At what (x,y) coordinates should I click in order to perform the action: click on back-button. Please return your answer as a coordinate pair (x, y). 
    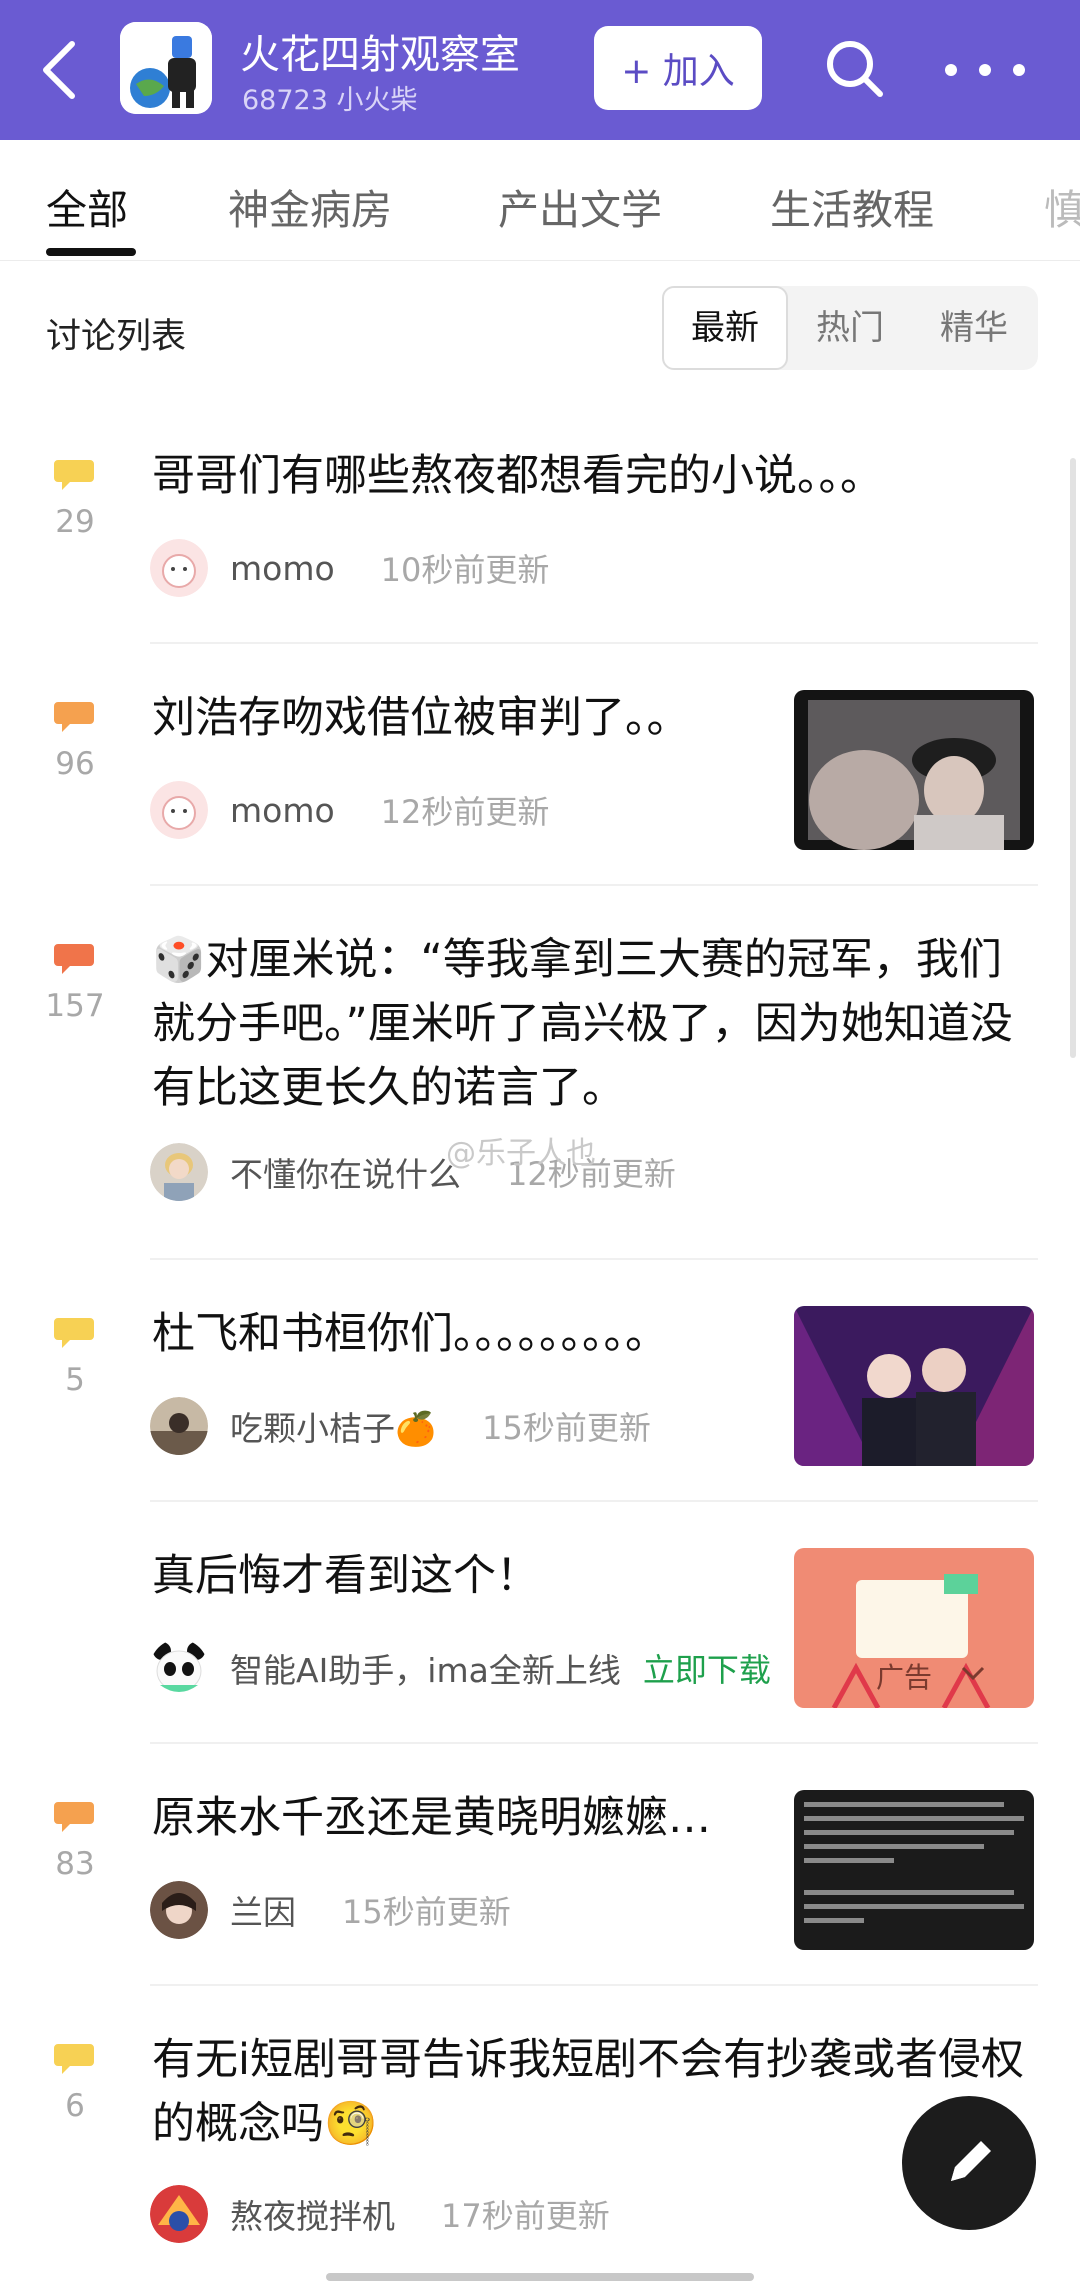
    Looking at the image, I should click on (58, 70).